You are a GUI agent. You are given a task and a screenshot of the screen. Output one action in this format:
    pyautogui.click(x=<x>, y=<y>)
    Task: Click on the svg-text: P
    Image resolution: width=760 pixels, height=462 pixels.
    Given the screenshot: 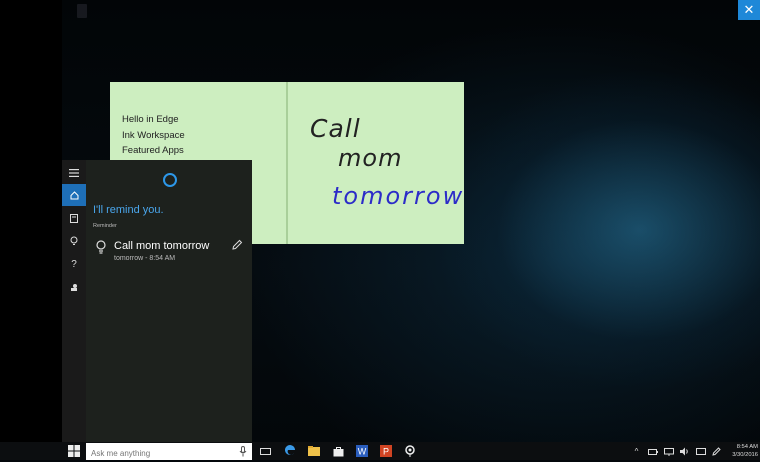 What is the action you would take?
    pyautogui.click(x=386, y=452)
    